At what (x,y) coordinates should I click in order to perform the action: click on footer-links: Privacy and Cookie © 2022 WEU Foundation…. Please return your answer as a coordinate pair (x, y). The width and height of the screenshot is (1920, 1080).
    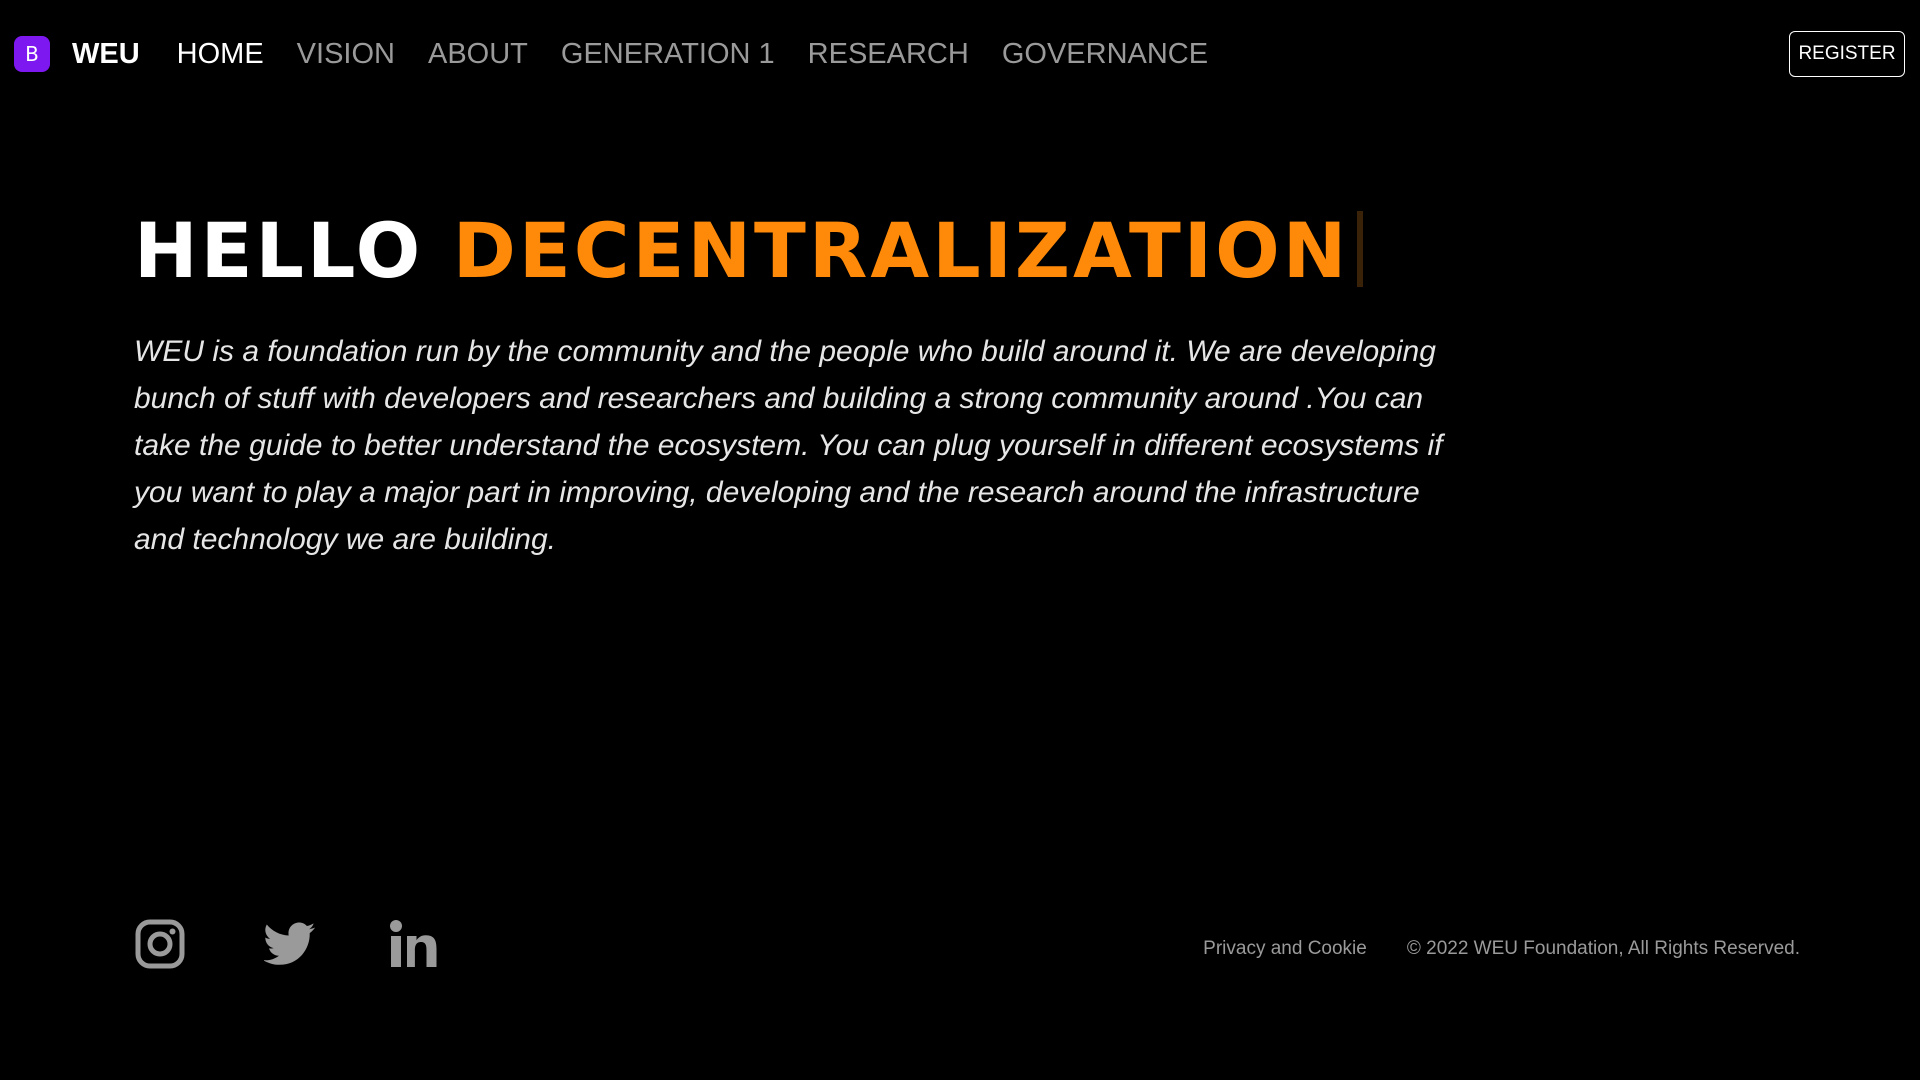
    Looking at the image, I should click on (1501, 949).